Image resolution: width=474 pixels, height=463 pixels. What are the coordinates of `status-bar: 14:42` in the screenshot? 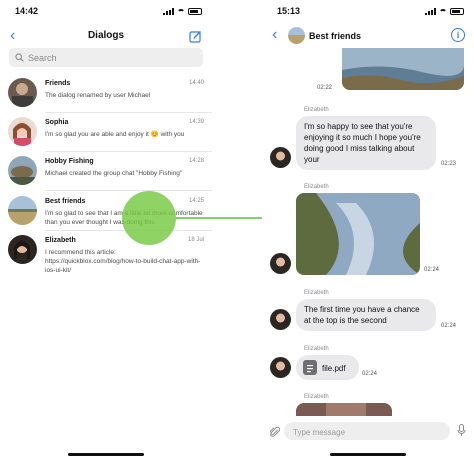 It's located at (106, 13).